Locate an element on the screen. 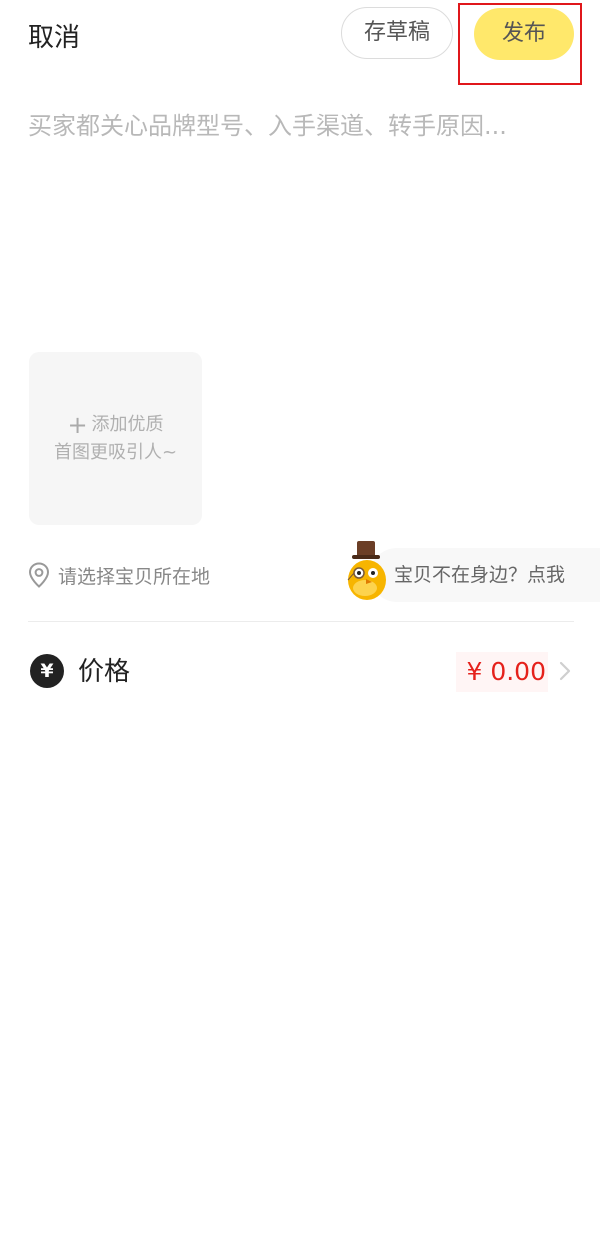  location-label: 请选择宝贝所在地 is located at coordinates (134, 576).